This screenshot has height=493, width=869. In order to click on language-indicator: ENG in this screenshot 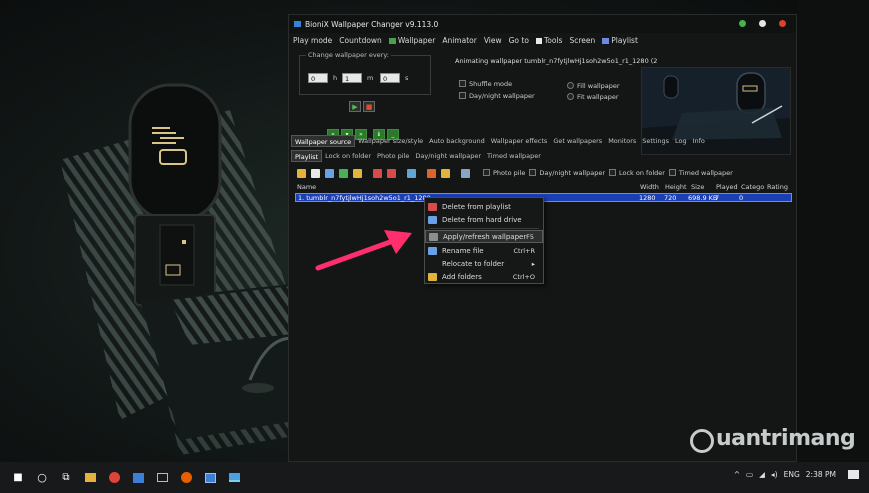, I will do `click(792, 474)`.